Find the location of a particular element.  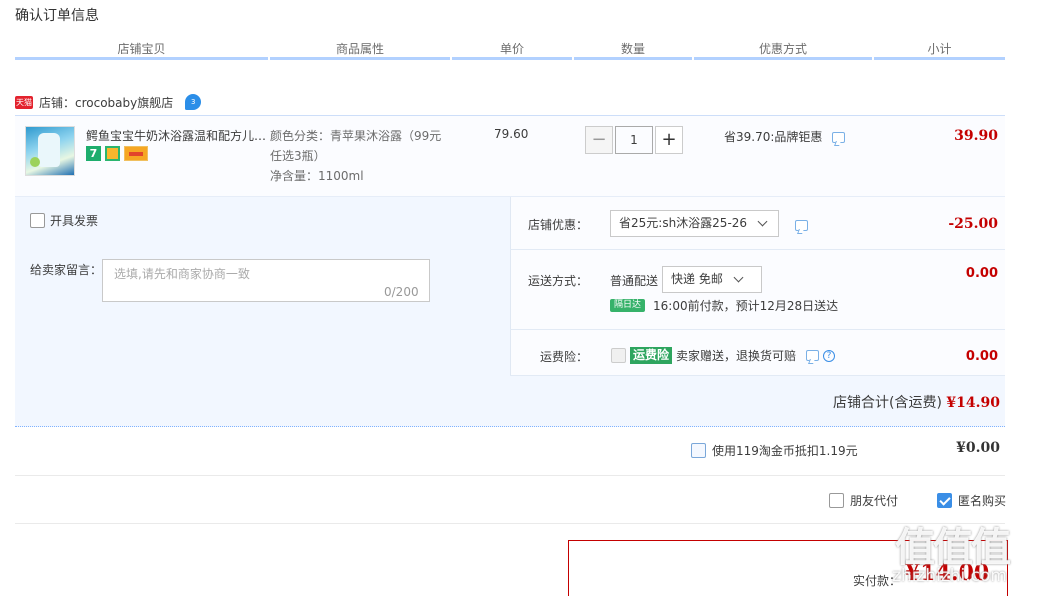

shop-name: 店铺：crocobaby旗舰店 is located at coordinates (106, 102).